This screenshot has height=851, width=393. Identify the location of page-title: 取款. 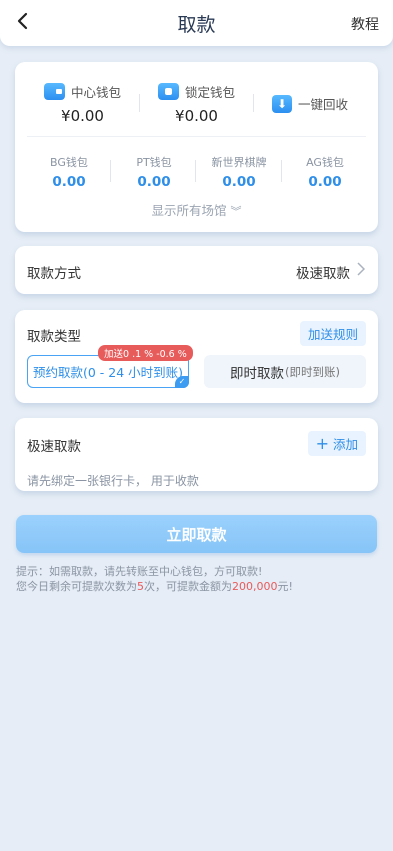
(196, 24).